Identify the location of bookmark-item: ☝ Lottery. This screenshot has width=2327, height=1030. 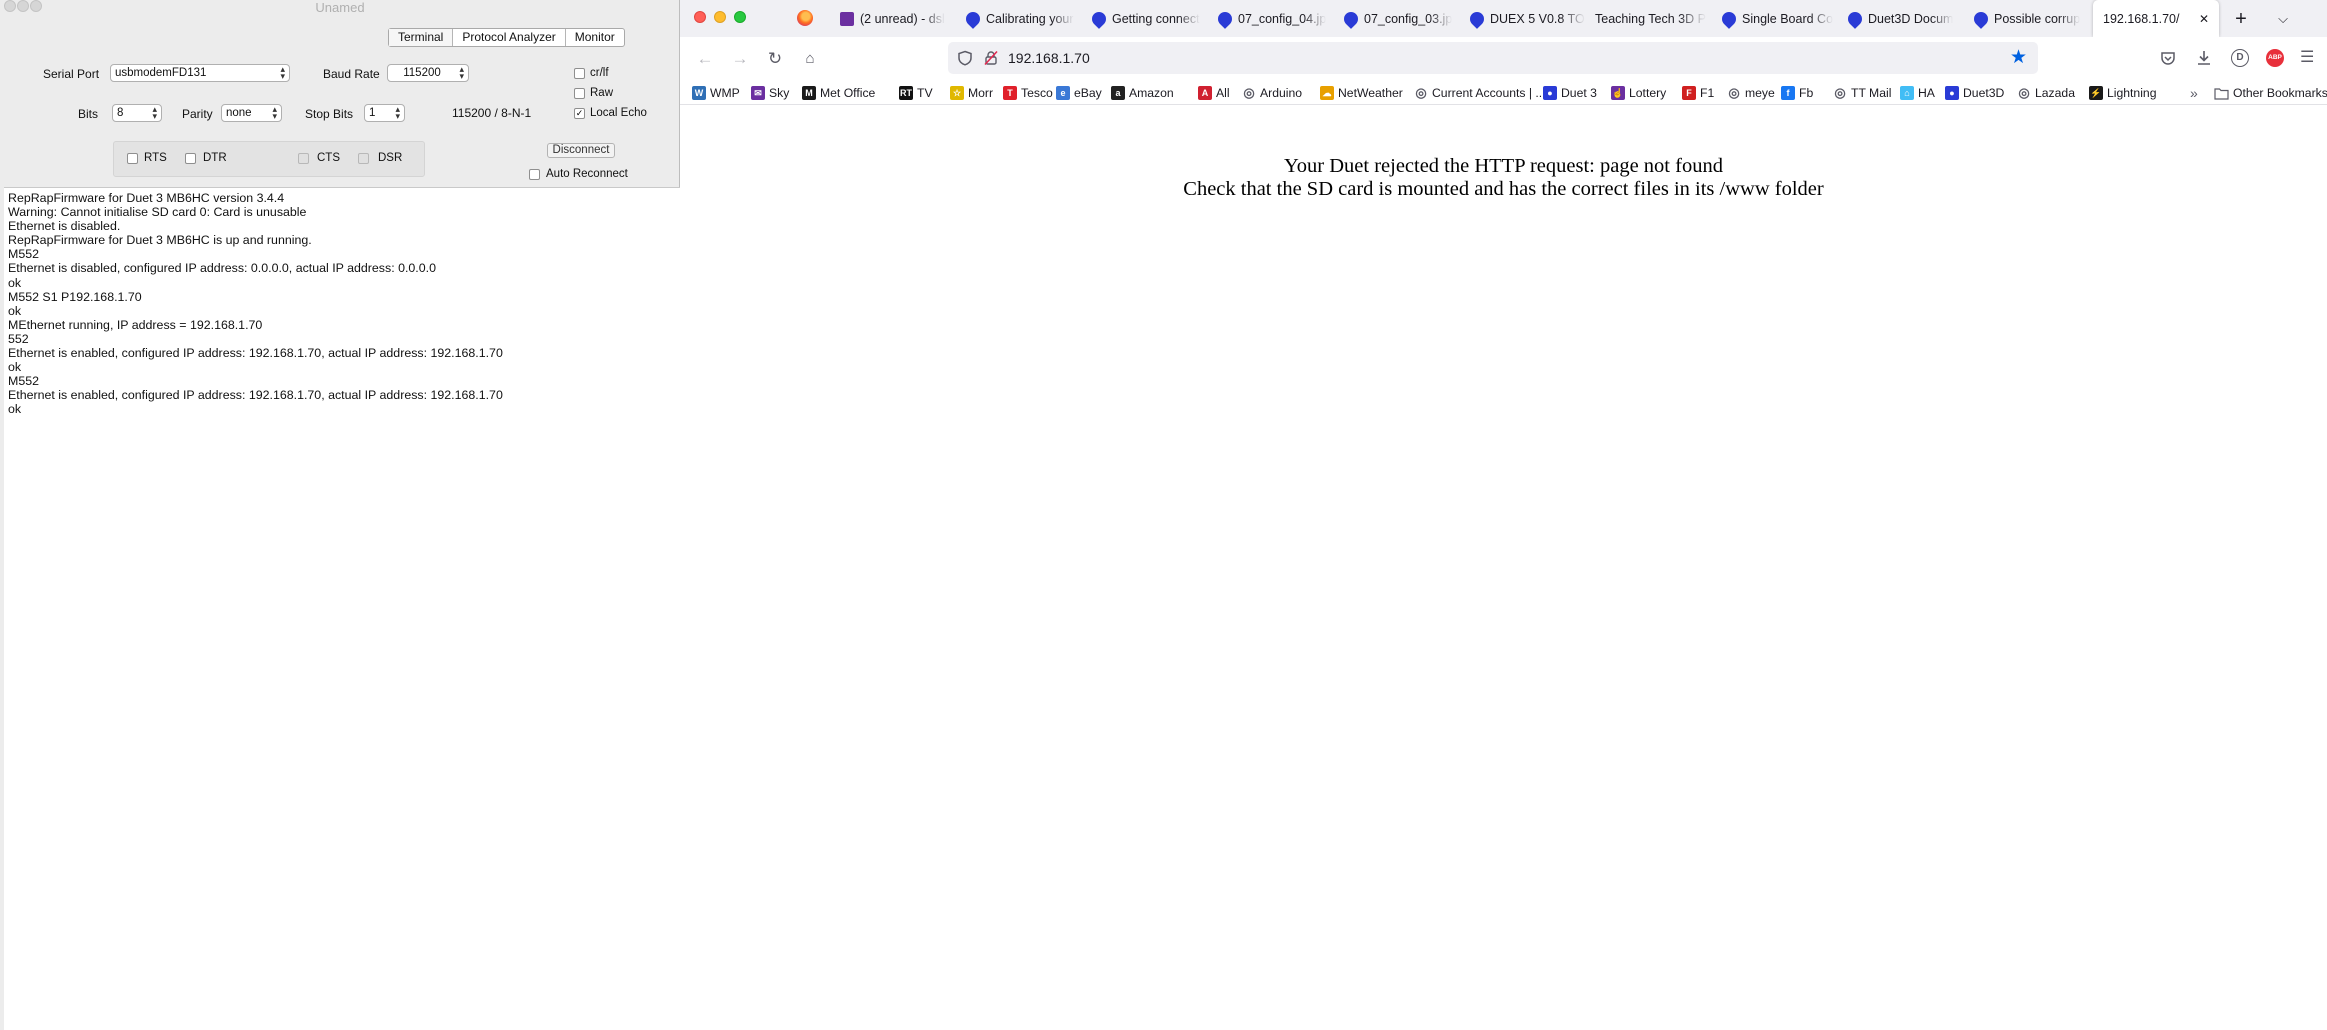
(1638, 93).